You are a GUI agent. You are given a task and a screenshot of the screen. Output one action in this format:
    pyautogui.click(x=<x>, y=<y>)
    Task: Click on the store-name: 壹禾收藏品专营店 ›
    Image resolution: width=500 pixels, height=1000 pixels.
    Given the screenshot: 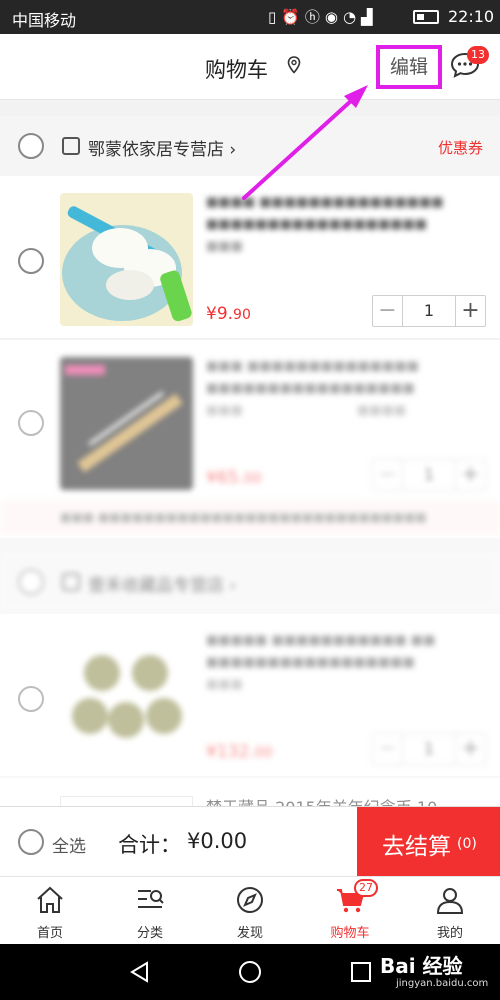 What is the action you would take?
    pyautogui.click(x=162, y=583)
    